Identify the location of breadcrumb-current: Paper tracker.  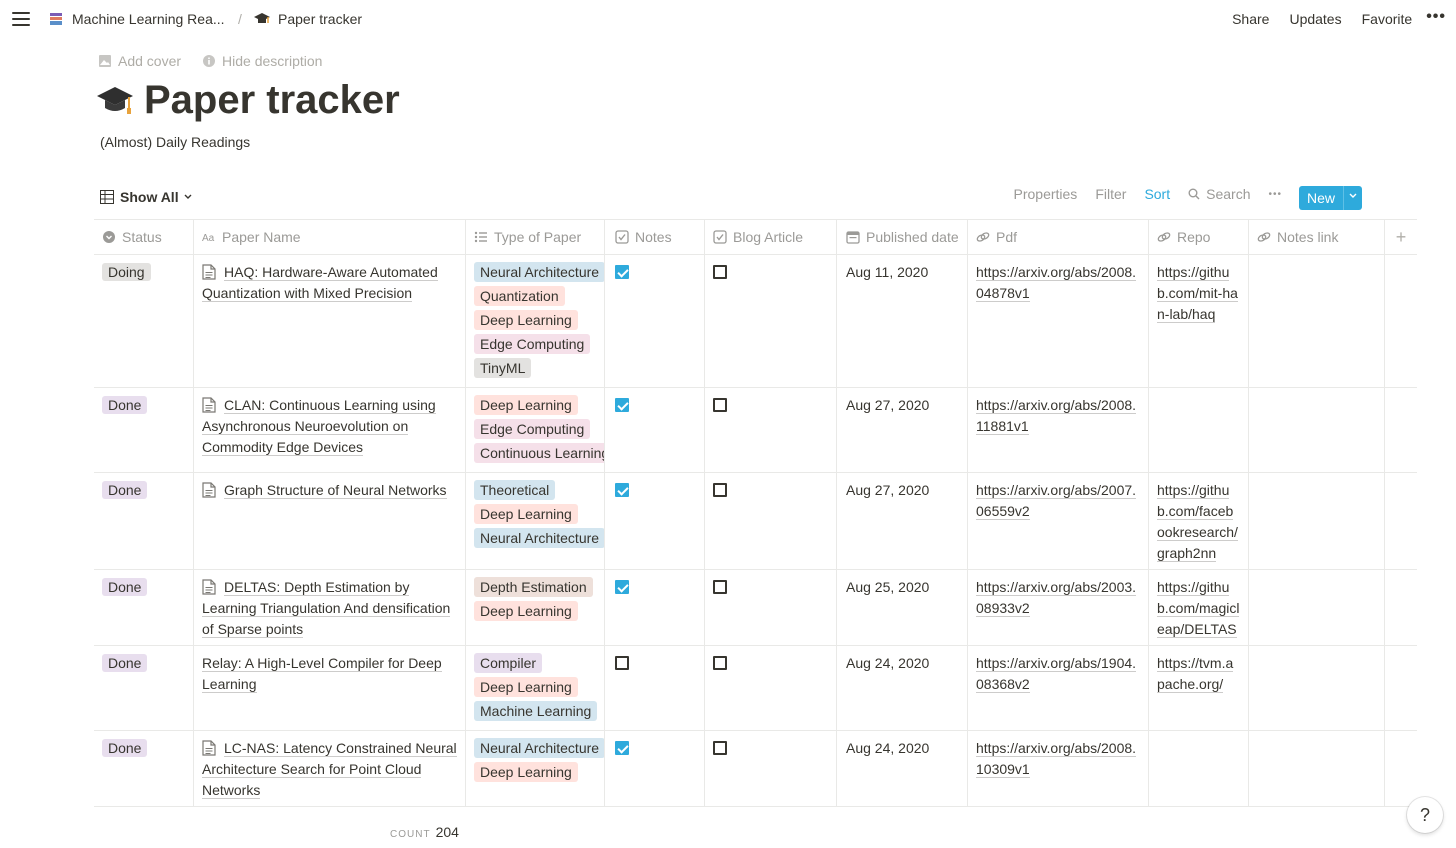
(308, 19).